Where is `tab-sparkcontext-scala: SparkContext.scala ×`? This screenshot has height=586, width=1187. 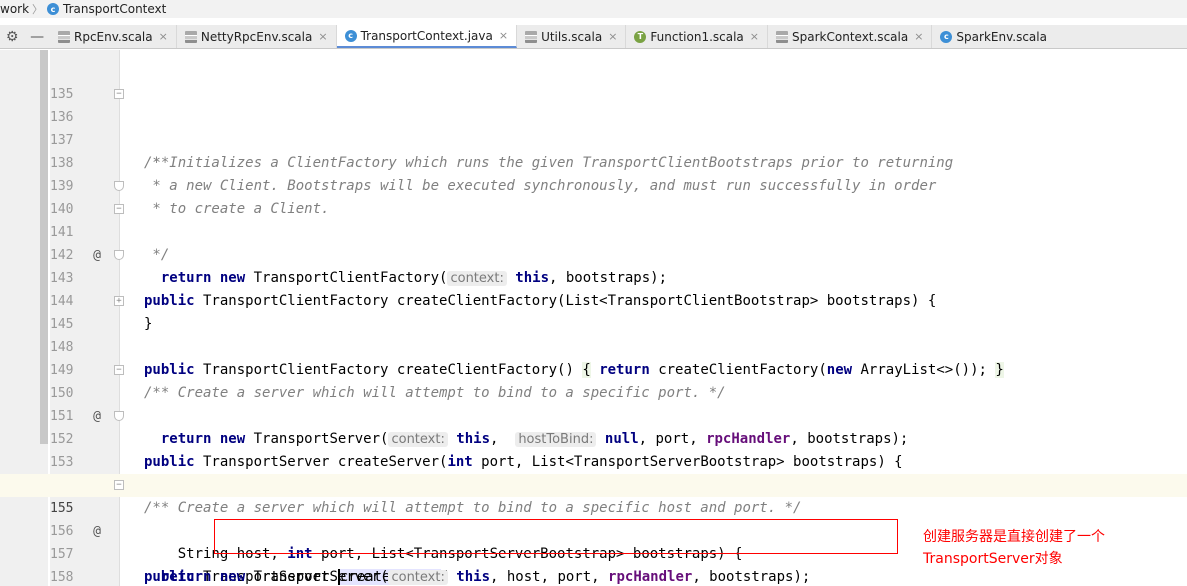
tab-sparkcontext-scala: SparkContext.scala × is located at coordinates (850, 36).